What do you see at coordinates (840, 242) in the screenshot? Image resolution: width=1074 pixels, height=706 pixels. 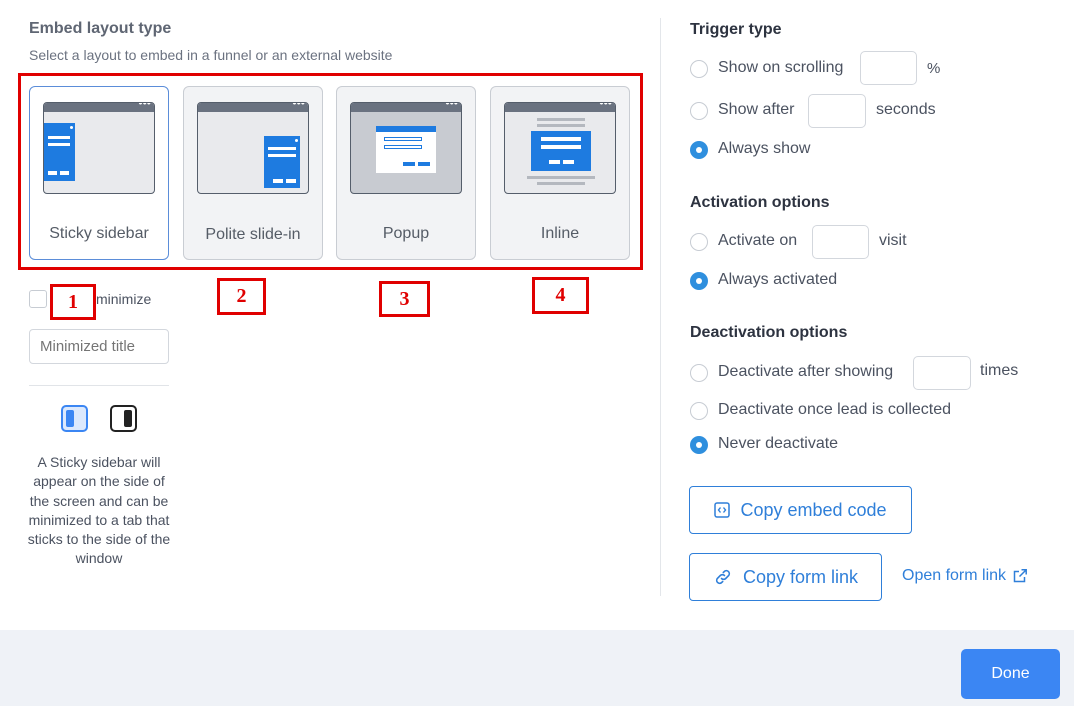 I see `activate-on-visit-input` at bounding box center [840, 242].